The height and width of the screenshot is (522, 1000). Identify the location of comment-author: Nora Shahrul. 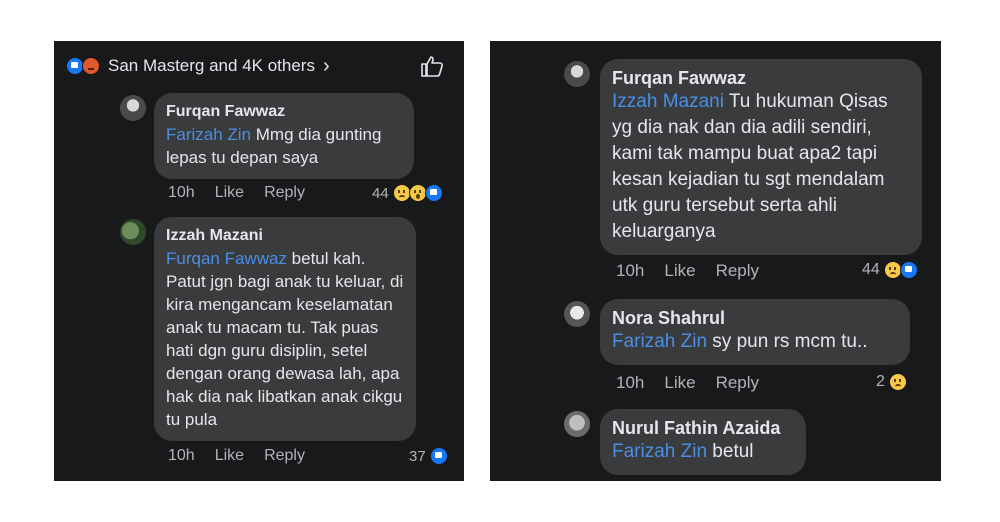
(755, 318).